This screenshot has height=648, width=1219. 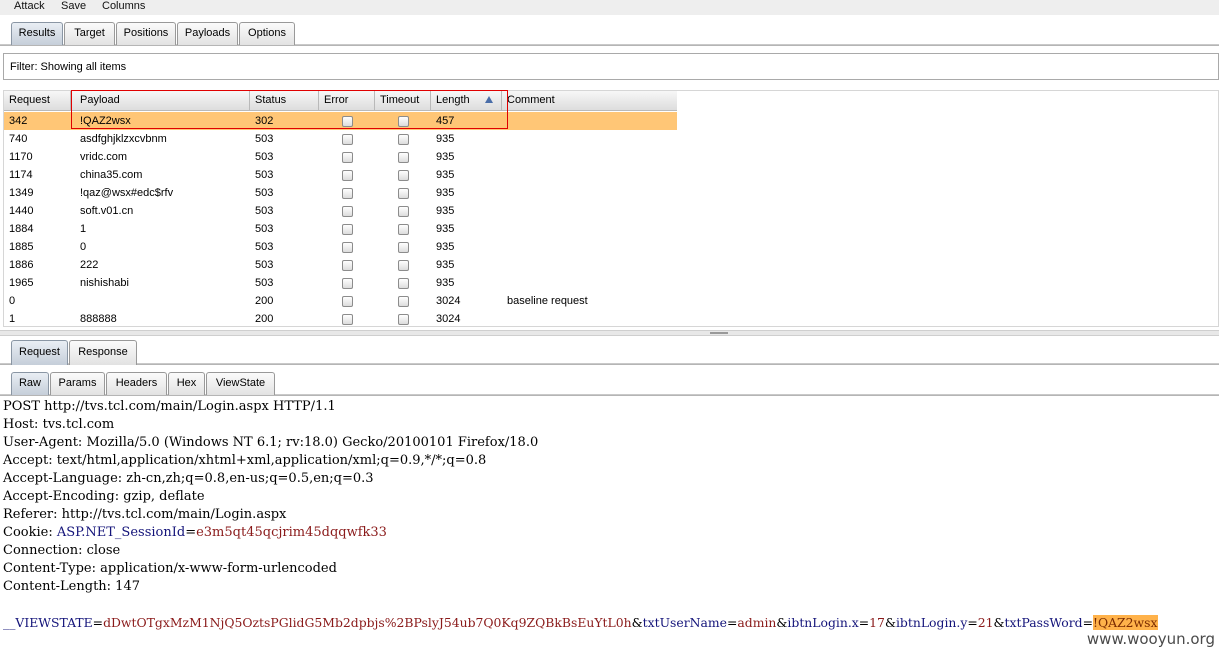 I want to click on header-content-length: Content-Length: 147, so click(x=71, y=586).